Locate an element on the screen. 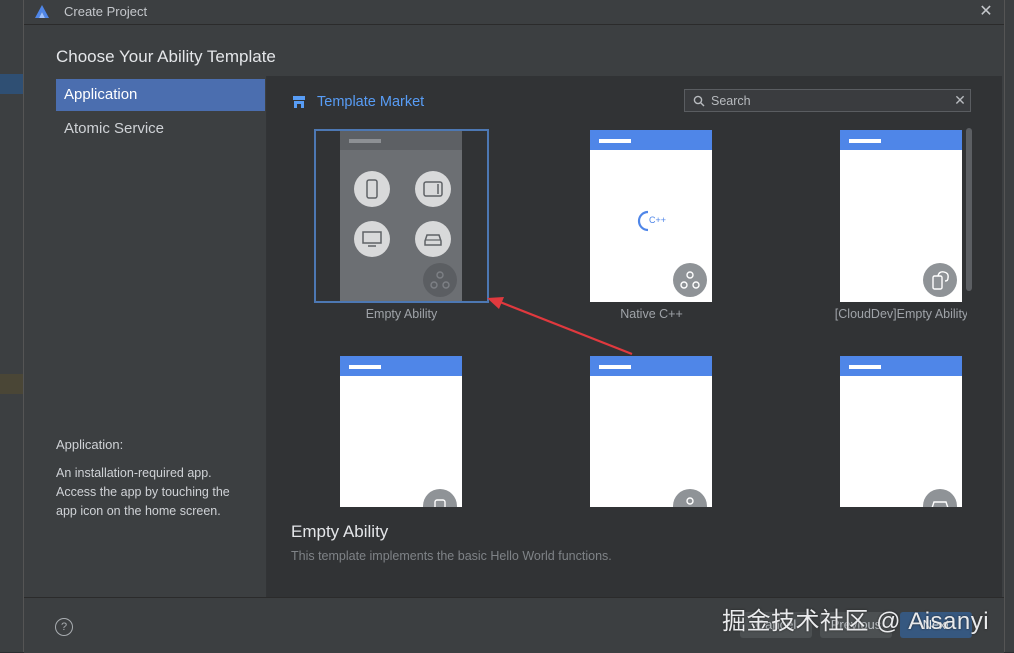  clear-icon: ✕ is located at coordinates (960, 100).